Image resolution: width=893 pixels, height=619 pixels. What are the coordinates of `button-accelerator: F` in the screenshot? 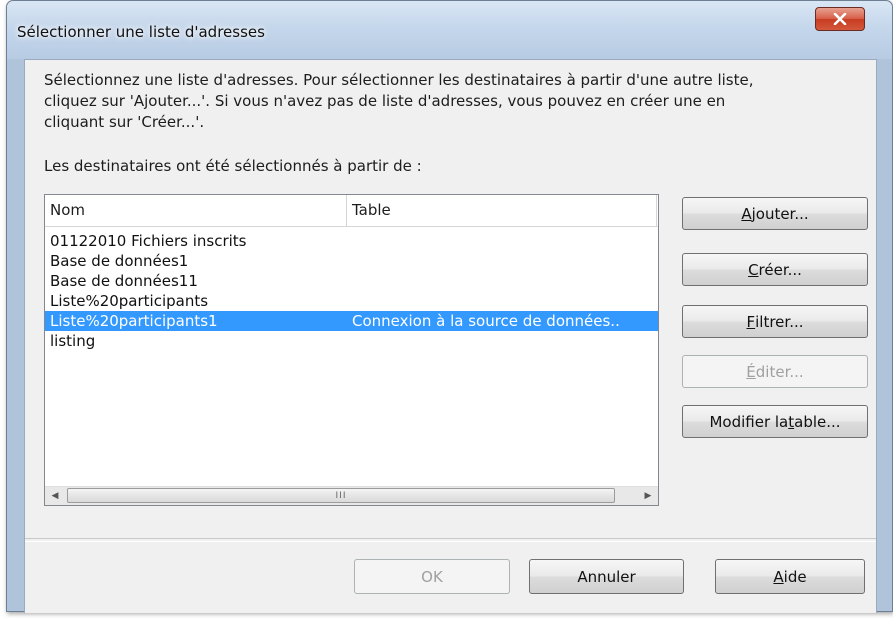 It's located at (751, 321).